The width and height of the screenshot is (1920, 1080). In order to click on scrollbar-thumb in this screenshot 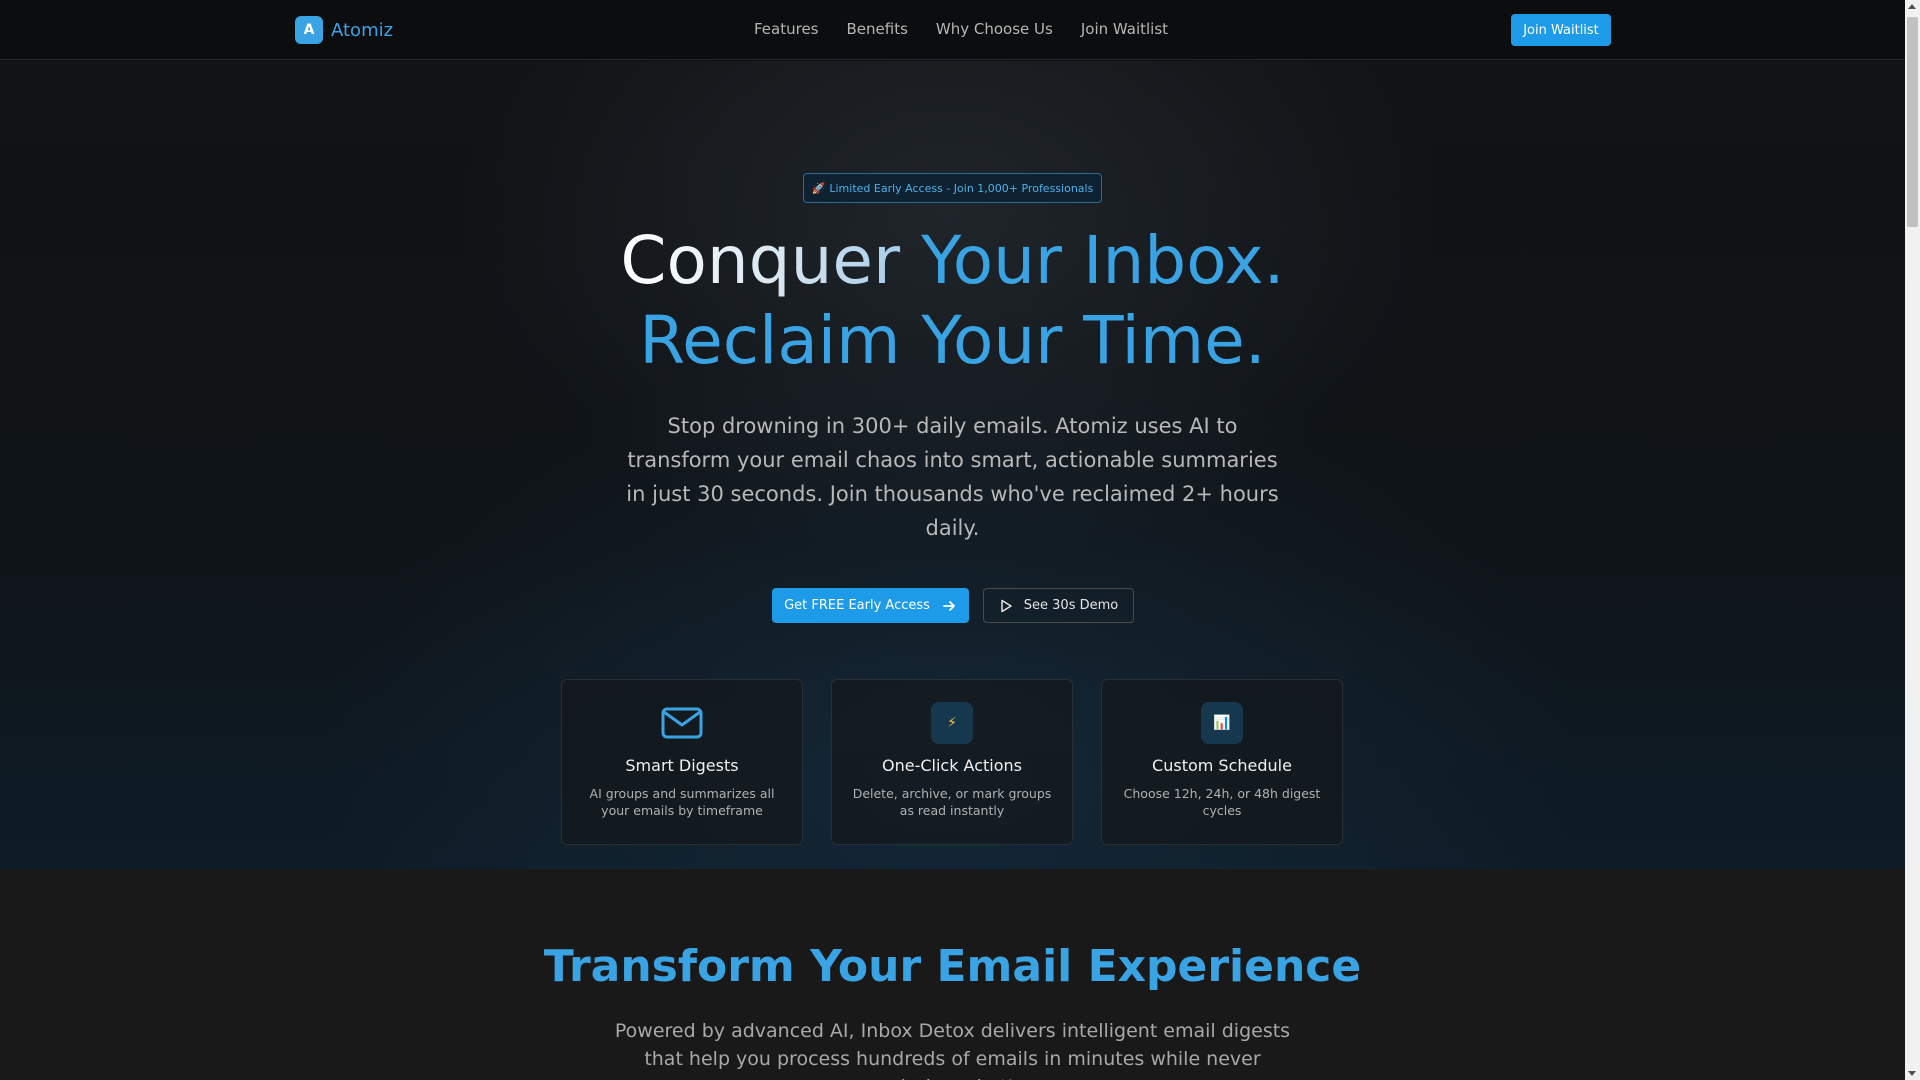, I will do `click(1912, 122)`.